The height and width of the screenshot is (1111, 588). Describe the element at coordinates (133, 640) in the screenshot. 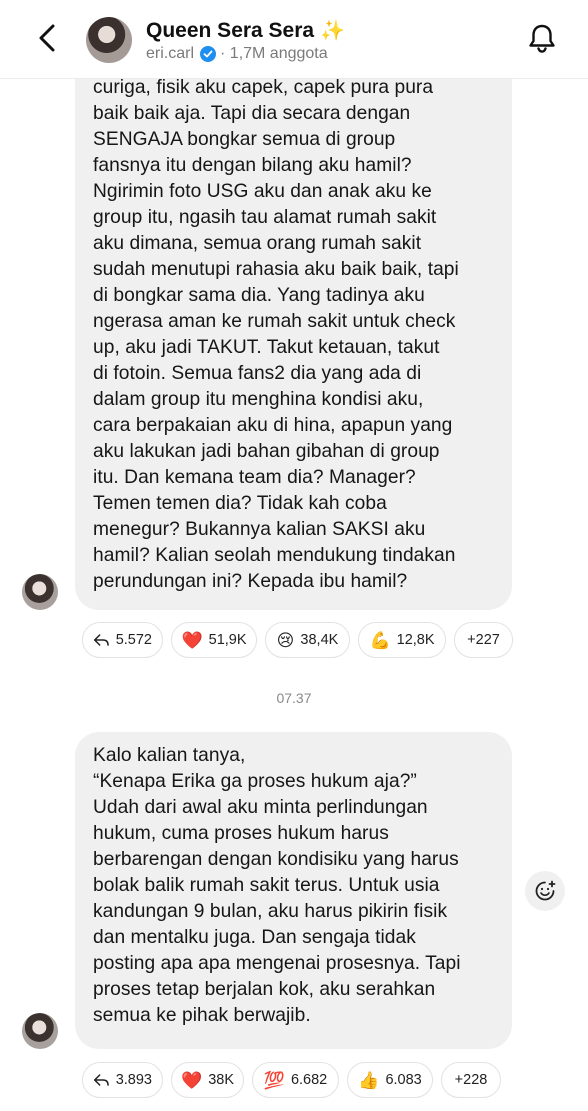

I see `reply-count: 5.572` at that location.